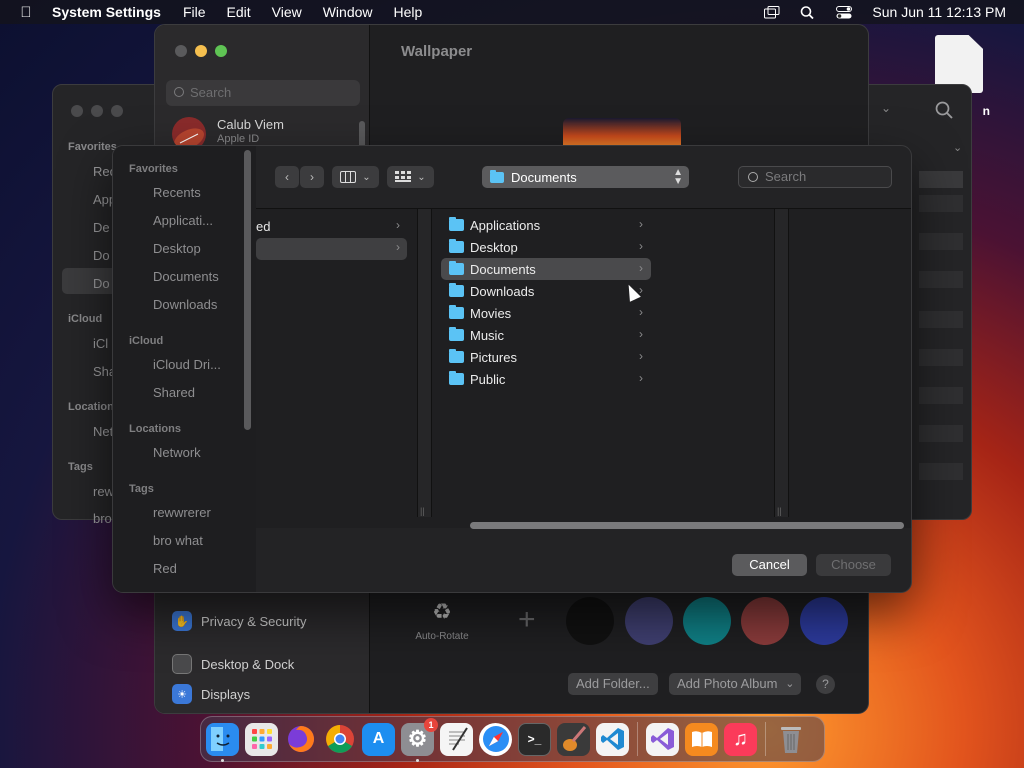  Describe the element at coordinates (701, 739) in the screenshot. I see `books-icon` at that location.